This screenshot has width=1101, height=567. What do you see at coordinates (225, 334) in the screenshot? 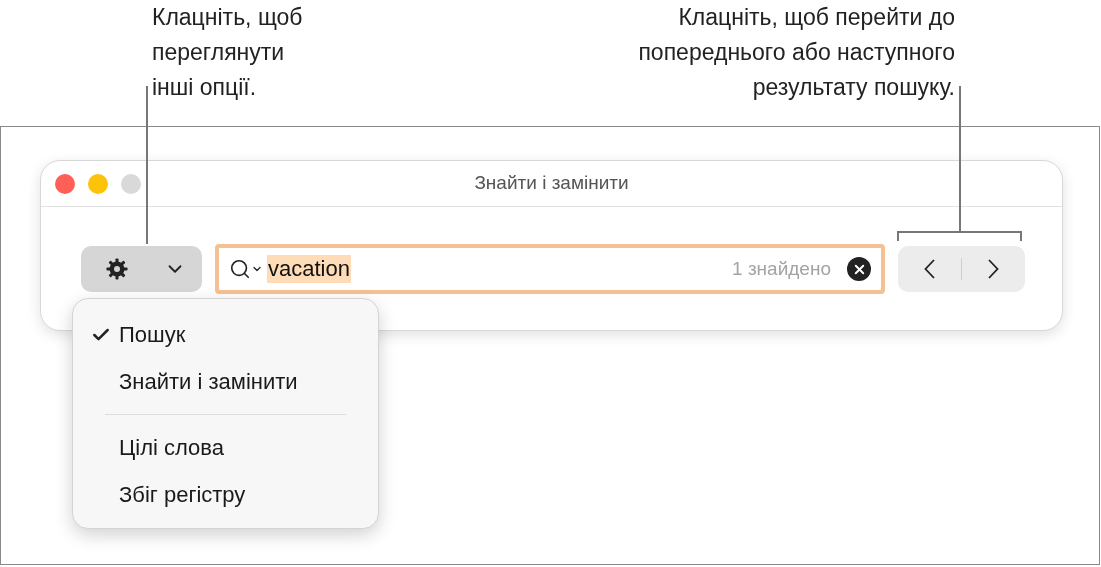
I see `menu-item: Пошук` at bounding box center [225, 334].